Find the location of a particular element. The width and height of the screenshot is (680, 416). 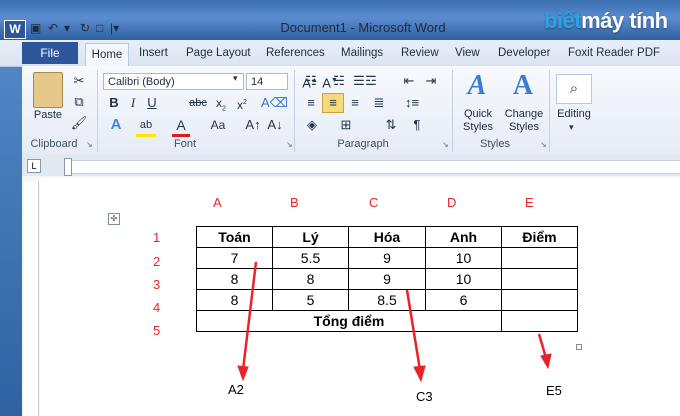

arrow-c3 is located at coordinates (413, 330).